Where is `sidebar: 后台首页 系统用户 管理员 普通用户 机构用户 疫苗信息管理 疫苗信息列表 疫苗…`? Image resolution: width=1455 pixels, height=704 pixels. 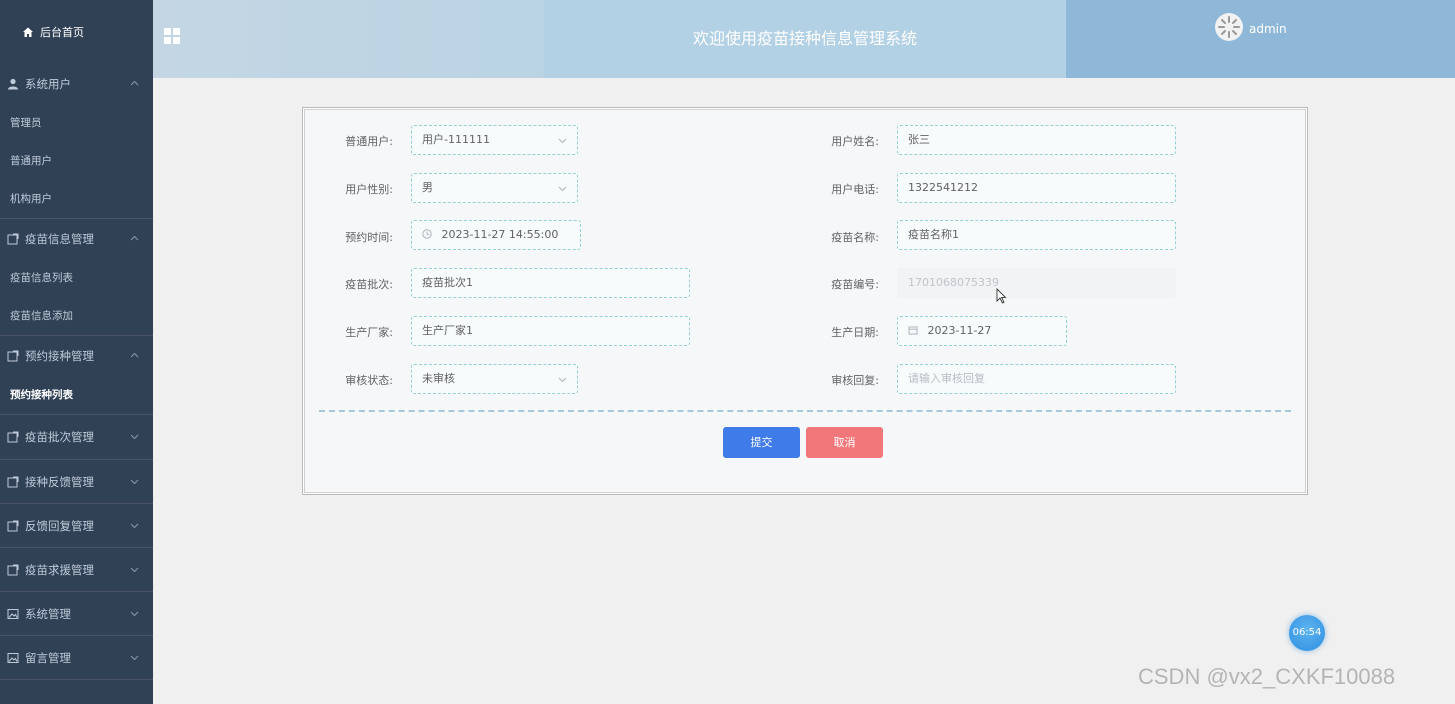
sidebar: 后台首页 系统用户 管理员 普通用户 机构用户 疫苗信息管理 疫苗信息列表 疫苗… is located at coordinates (76, 352).